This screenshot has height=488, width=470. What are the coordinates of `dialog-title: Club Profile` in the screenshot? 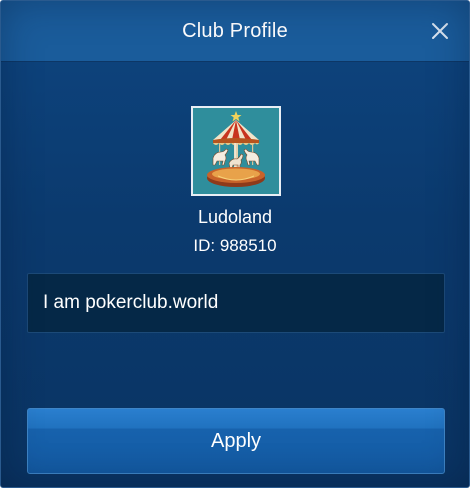 It's located at (235, 30).